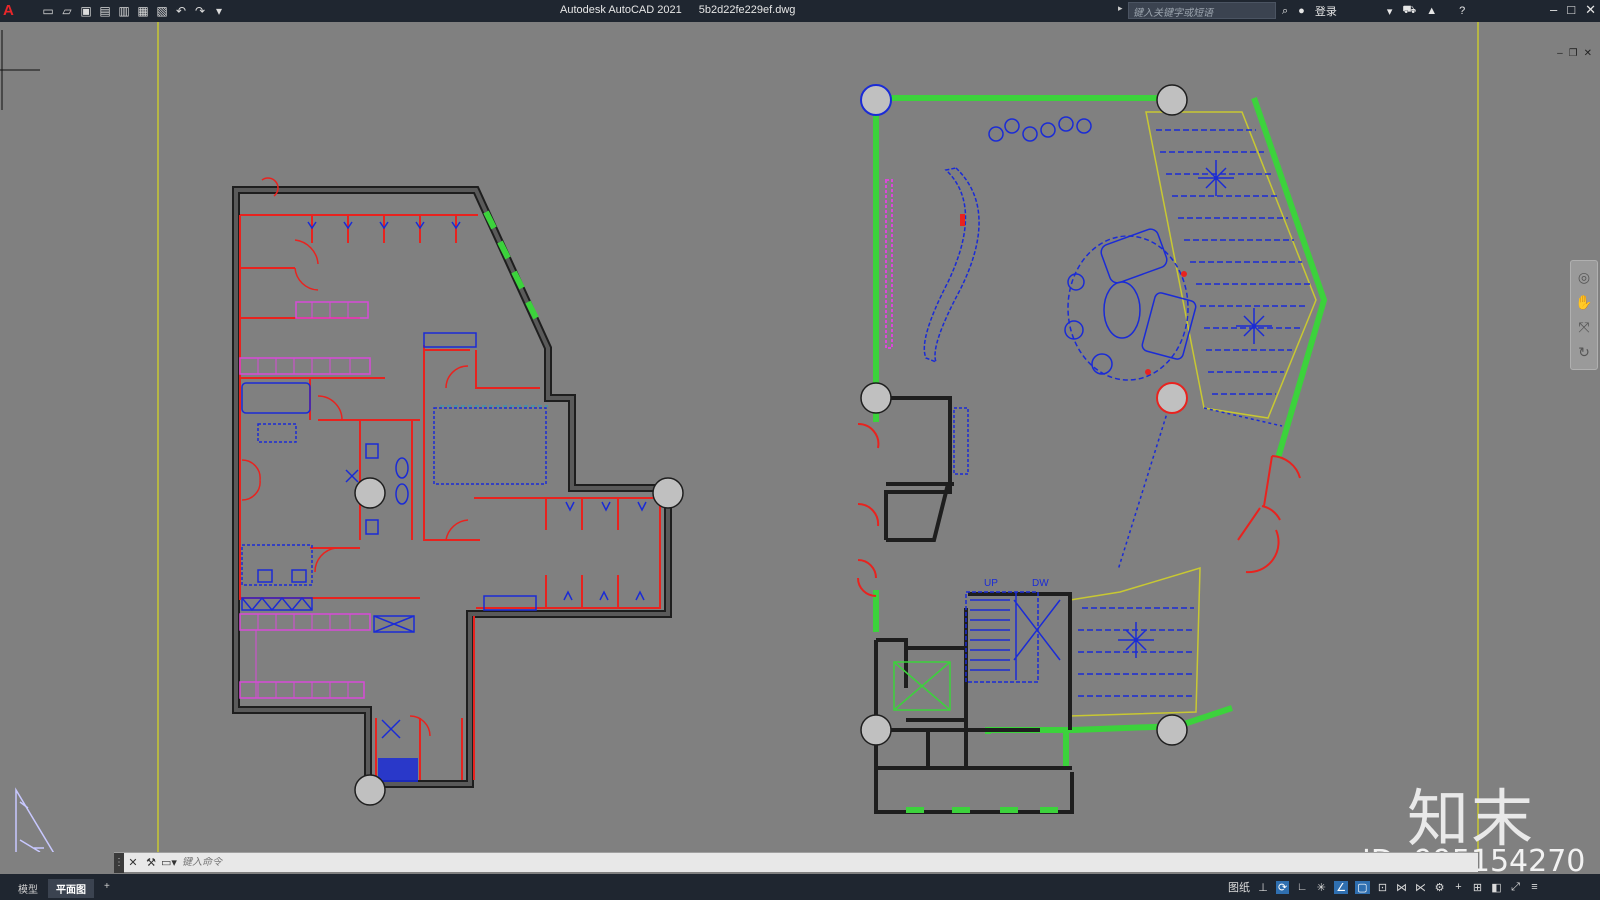 The height and width of the screenshot is (900, 1600). I want to click on viewport-controls: – ❐ ✕, so click(1574, 53).